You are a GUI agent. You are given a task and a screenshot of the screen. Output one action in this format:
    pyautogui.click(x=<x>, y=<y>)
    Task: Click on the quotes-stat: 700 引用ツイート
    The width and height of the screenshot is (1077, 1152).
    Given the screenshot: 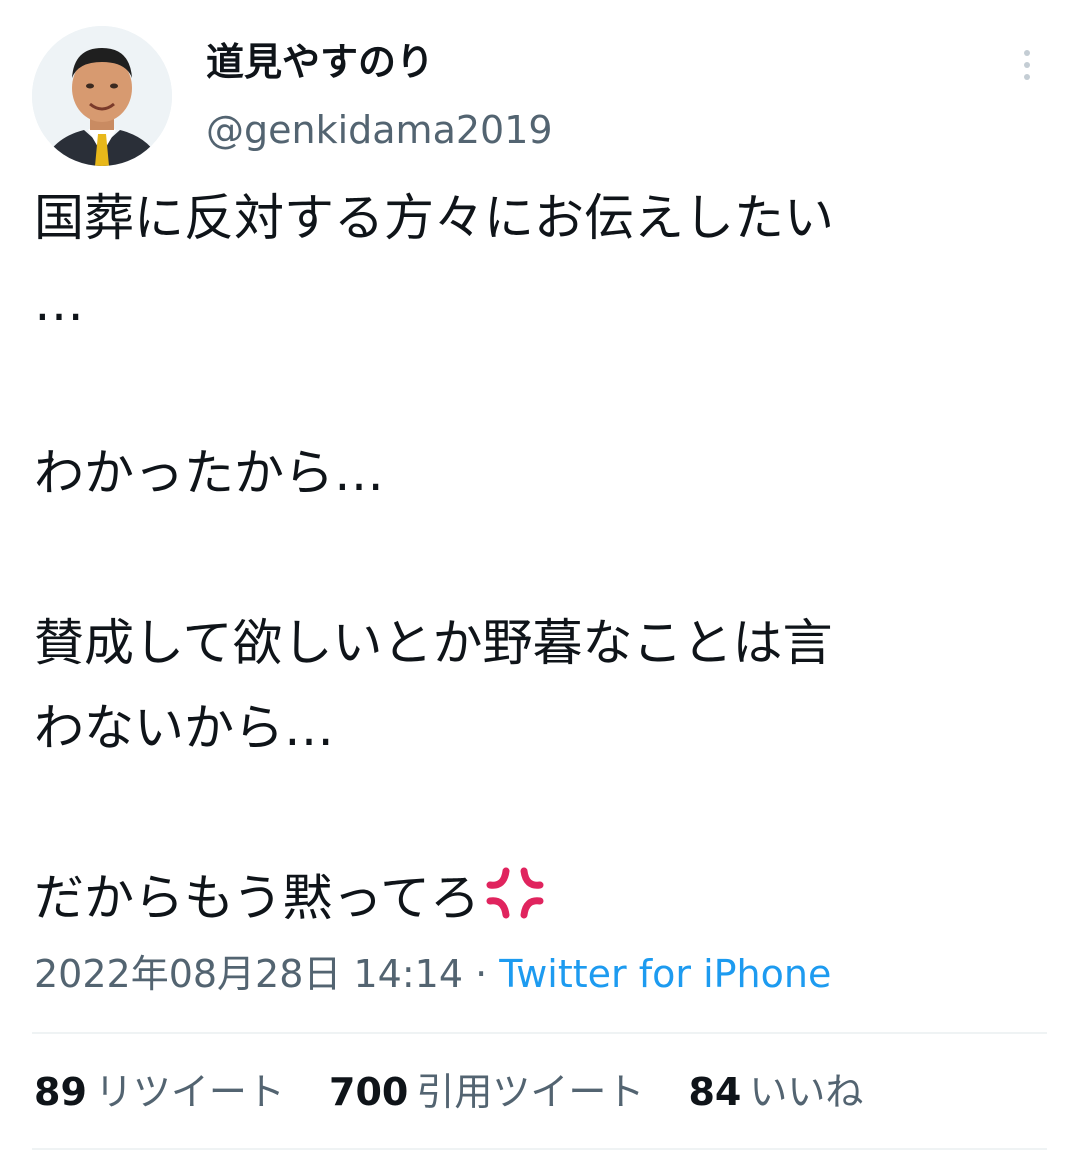 What is the action you would take?
    pyautogui.click(x=486, y=1092)
    